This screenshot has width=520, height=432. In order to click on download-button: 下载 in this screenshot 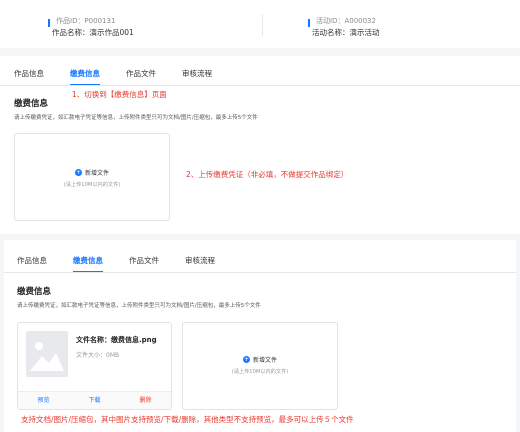, I will do `click(94, 400)`.